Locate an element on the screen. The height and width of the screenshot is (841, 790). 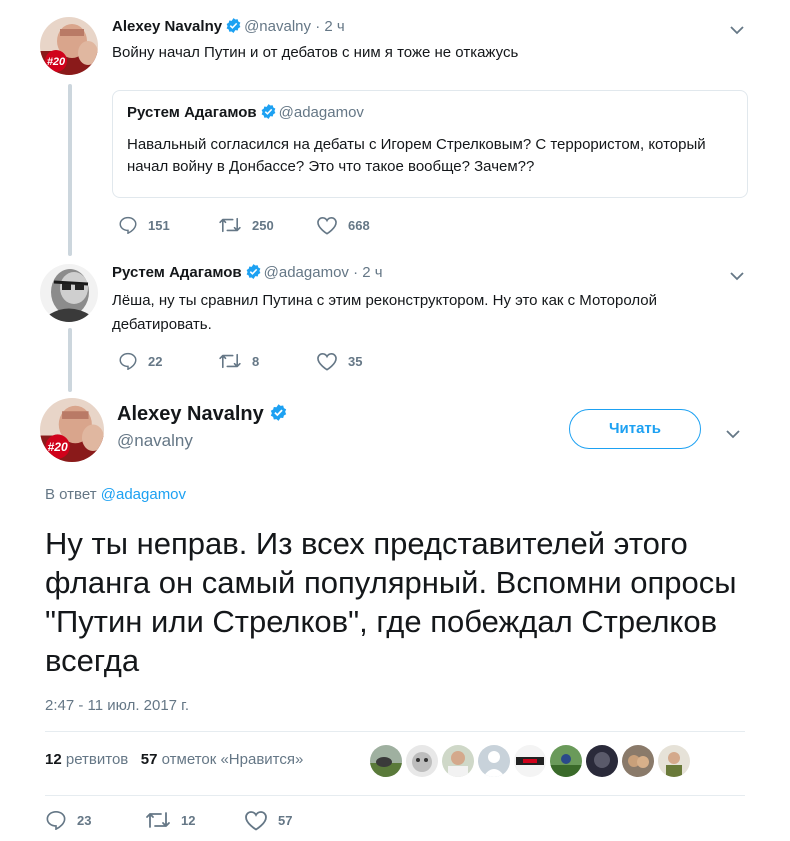
like-count: 57 is located at coordinates (285, 820).